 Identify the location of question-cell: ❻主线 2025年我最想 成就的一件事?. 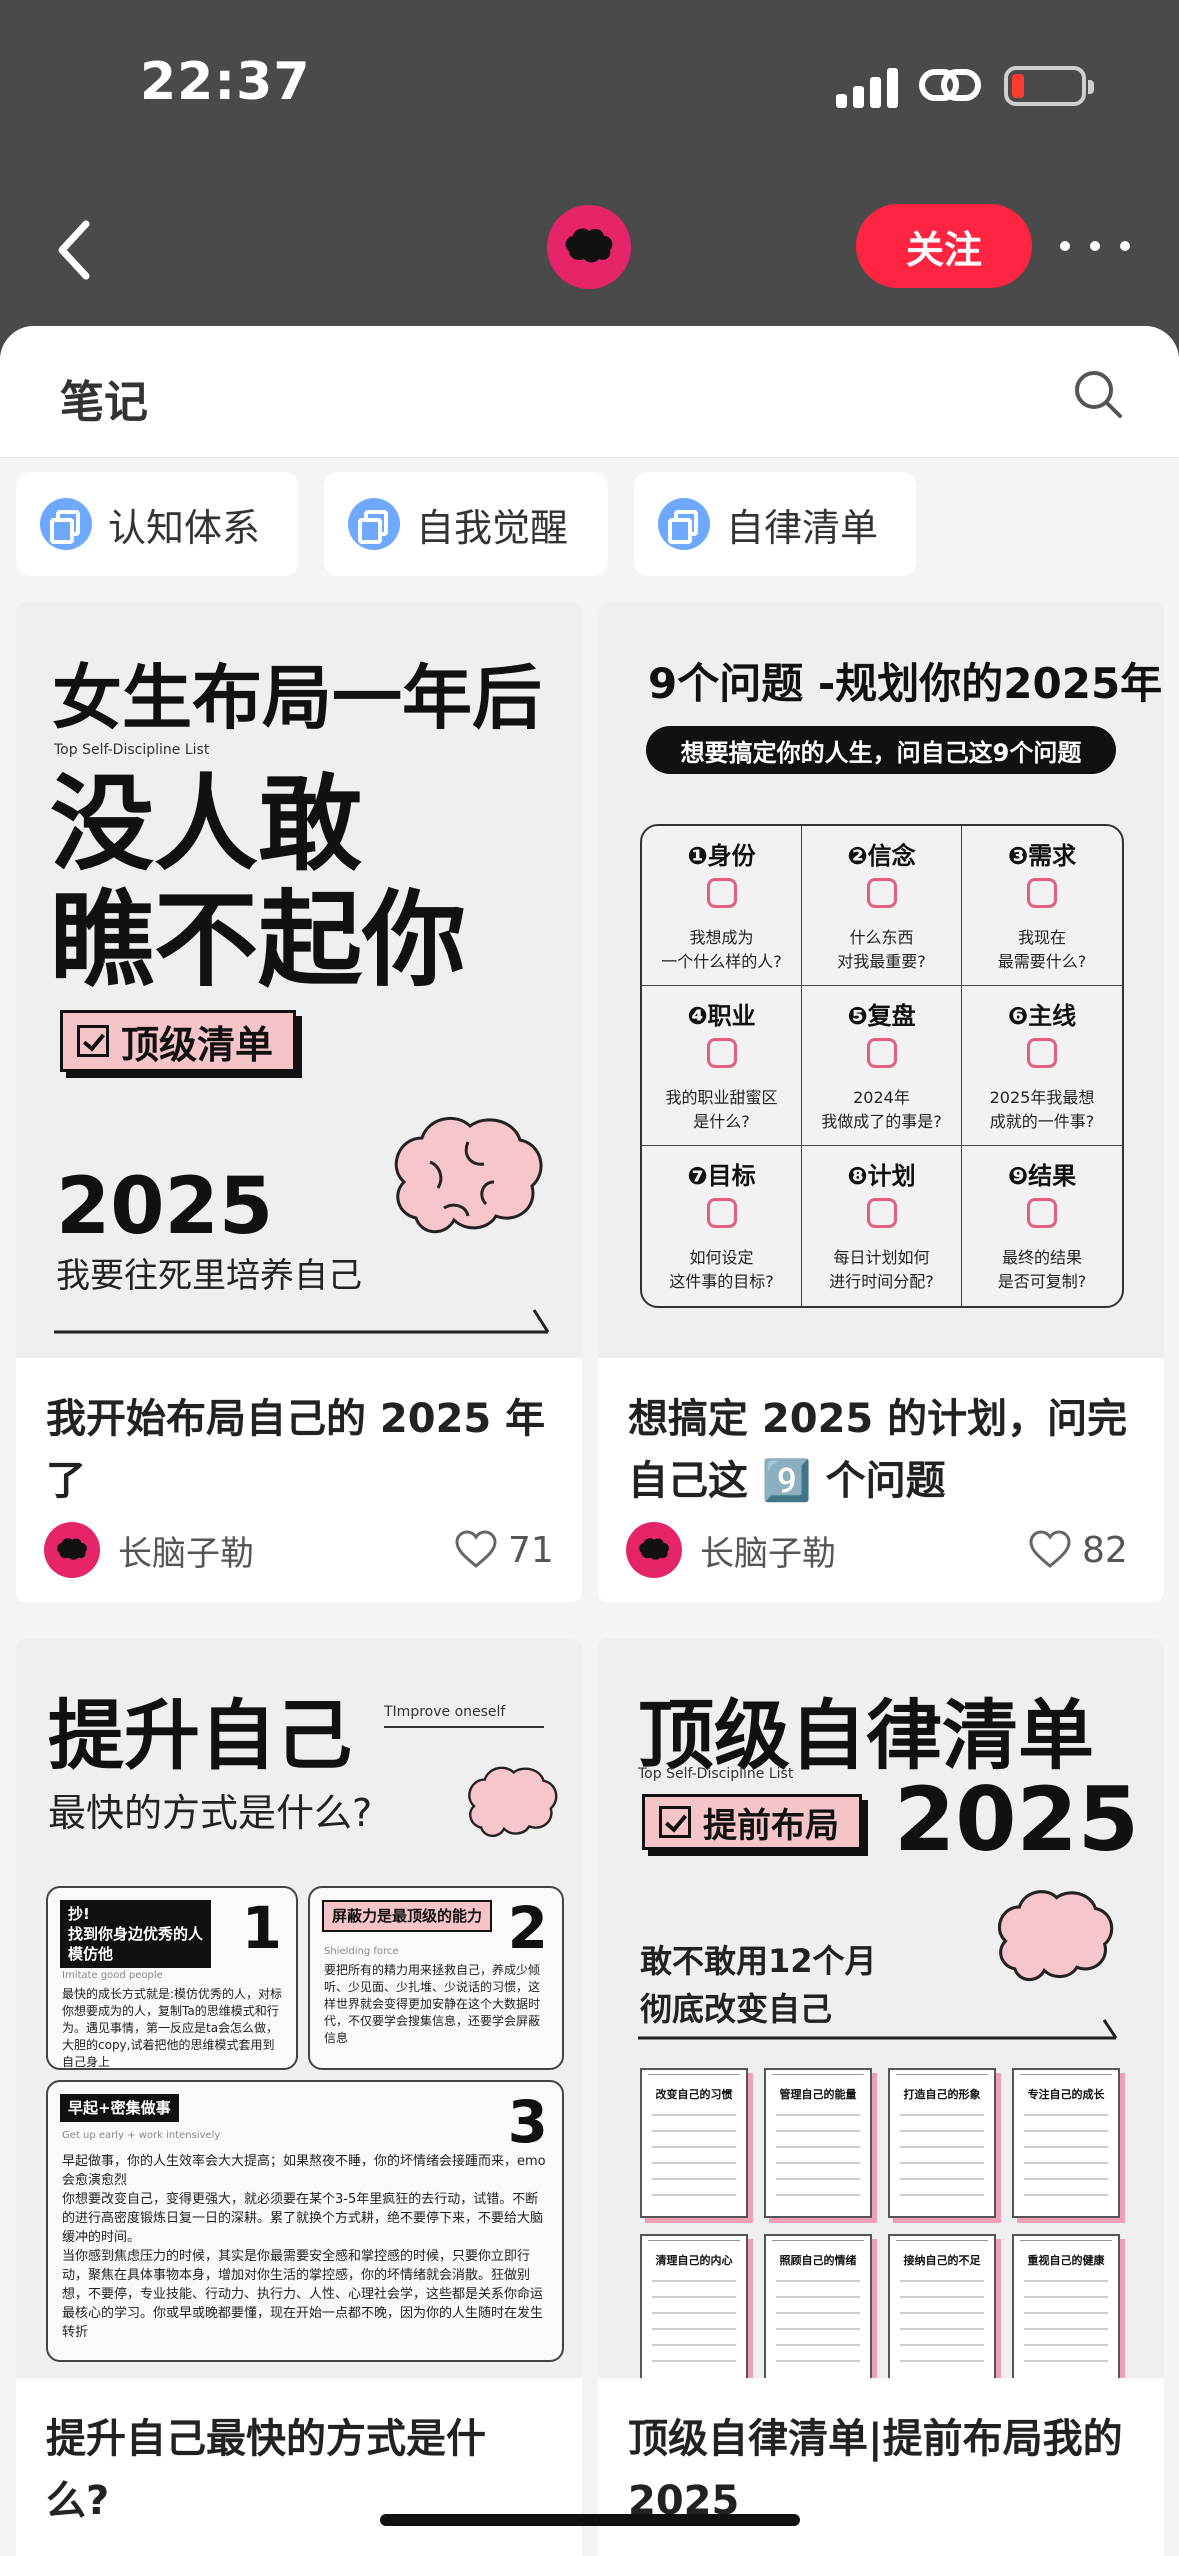
(1042, 1066).